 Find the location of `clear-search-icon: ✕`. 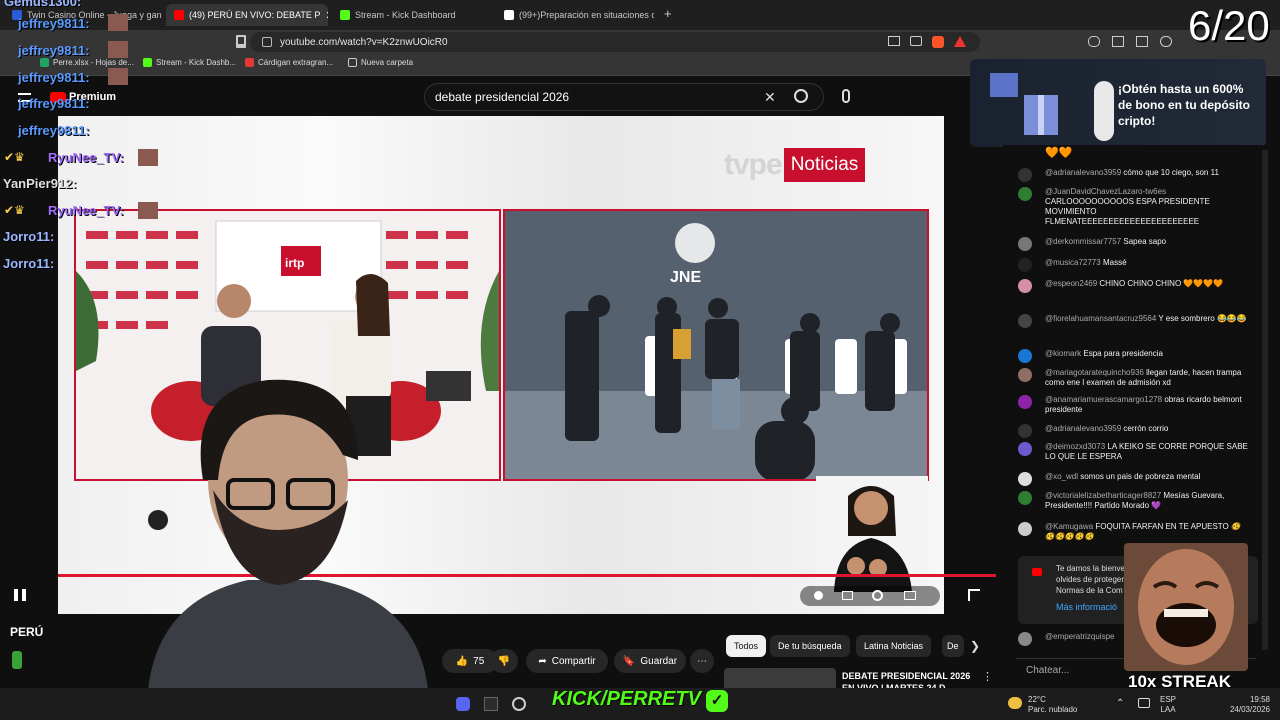

clear-search-icon: ✕ is located at coordinates (770, 97).